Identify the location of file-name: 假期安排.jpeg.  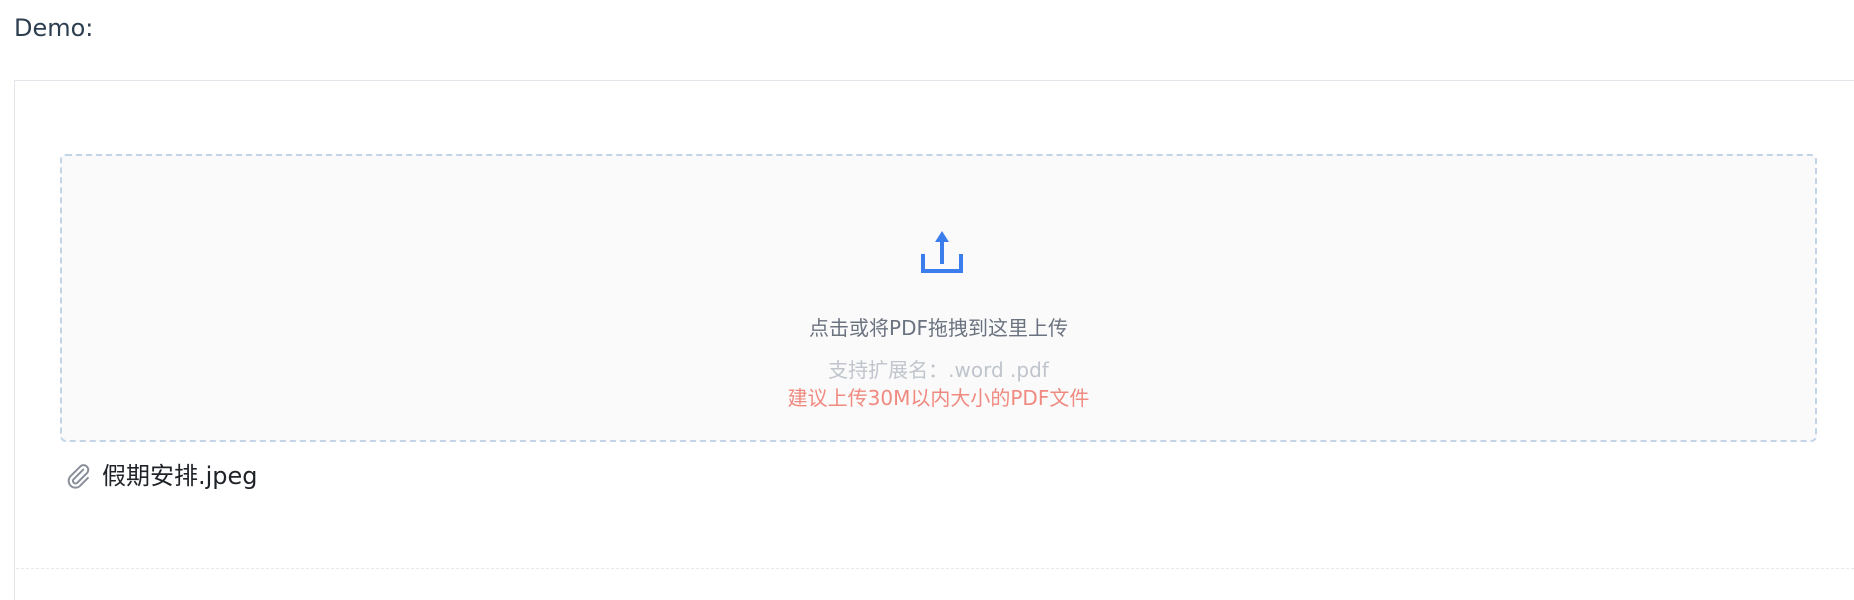
(180, 476).